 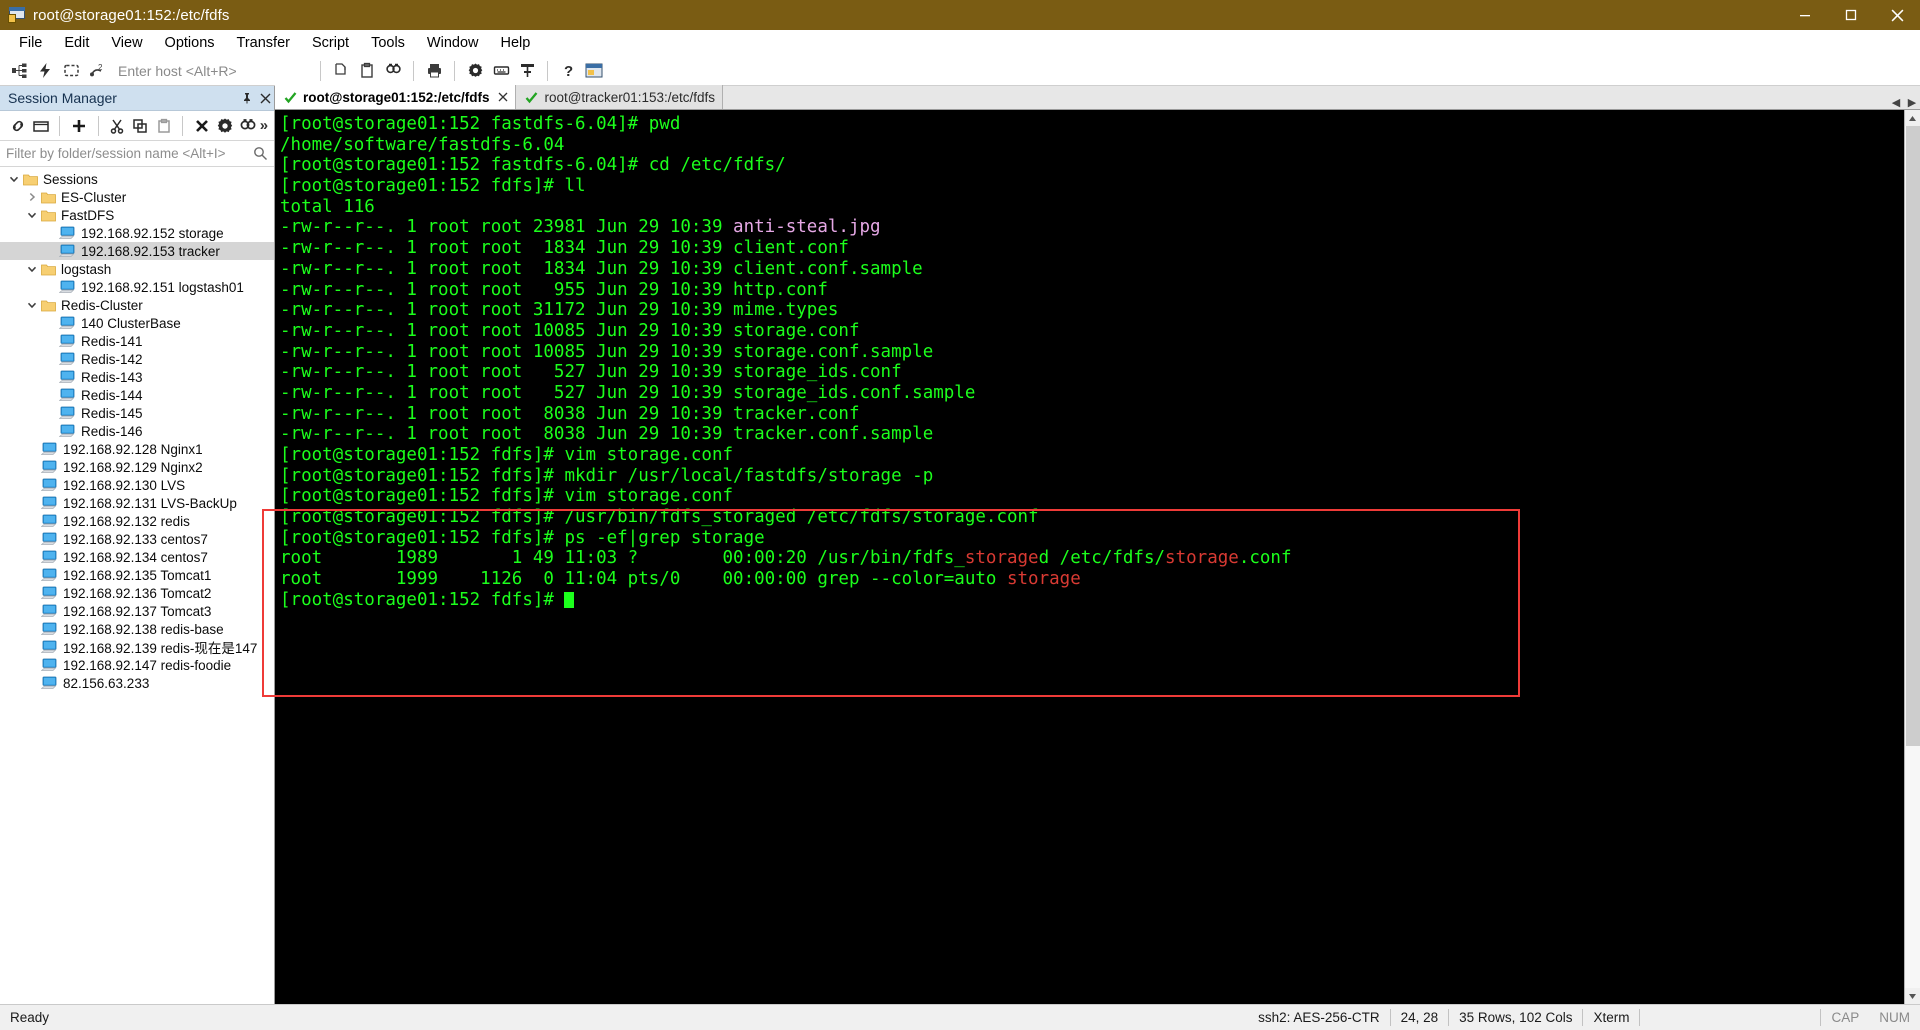 I want to click on session-tree-item: Redis-145, so click(x=137, y=413).